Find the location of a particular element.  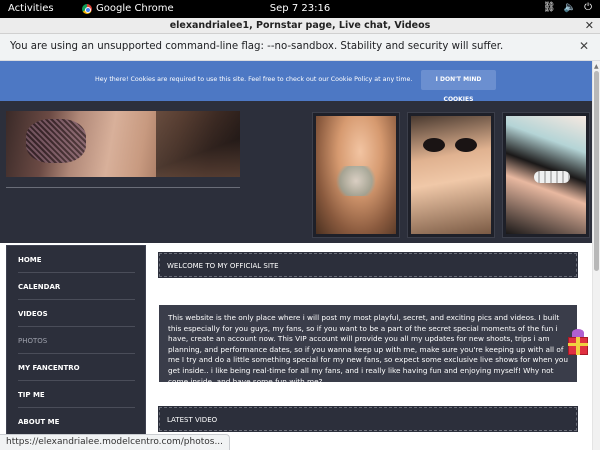

volume-icon: 🔈 is located at coordinates (570, 7).